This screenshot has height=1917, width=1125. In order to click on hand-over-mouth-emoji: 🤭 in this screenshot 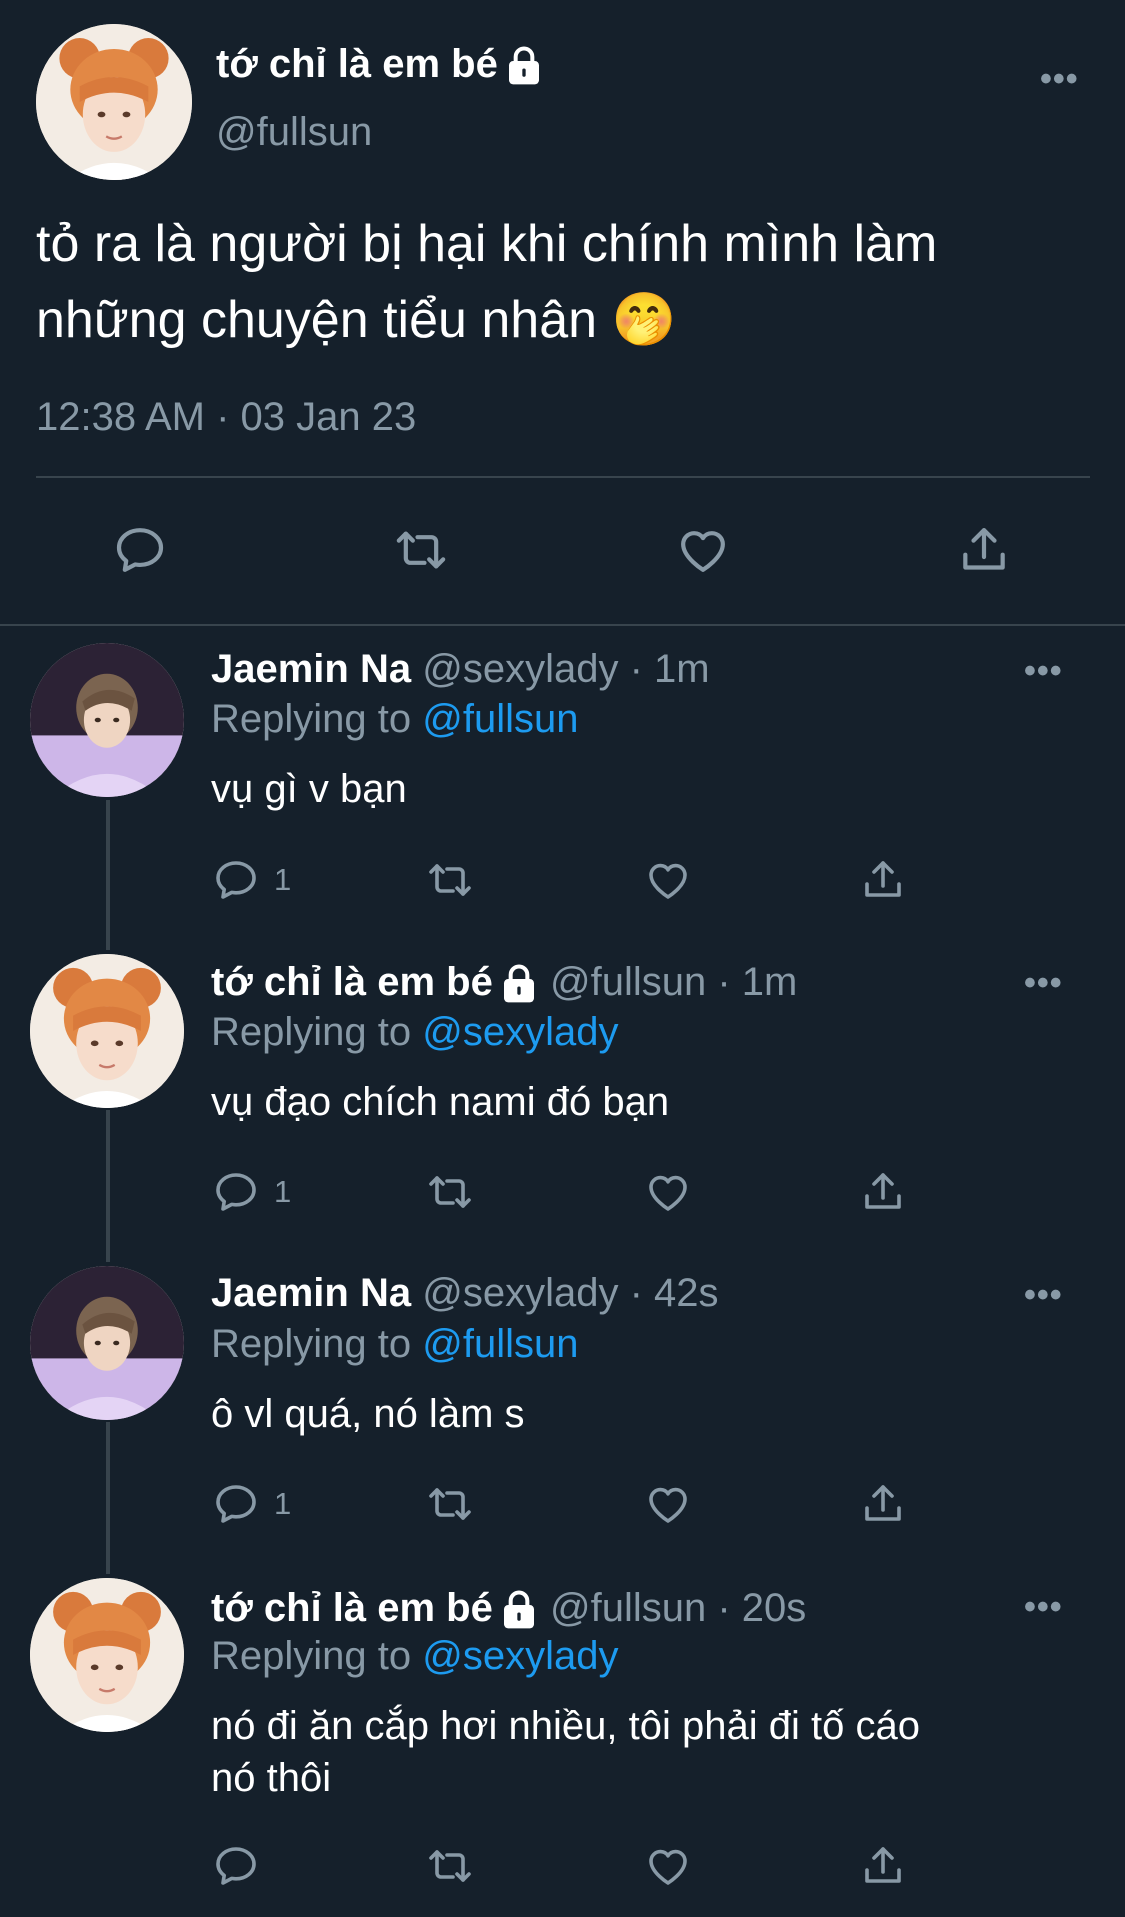, I will do `click(644, 320)`.